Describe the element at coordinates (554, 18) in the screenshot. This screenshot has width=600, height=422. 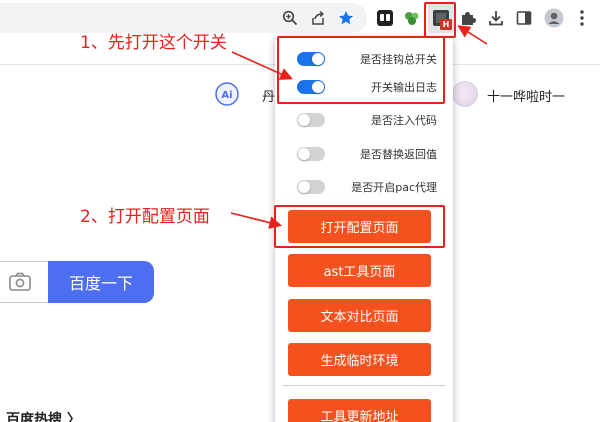
I see `profile-icon` at that location.